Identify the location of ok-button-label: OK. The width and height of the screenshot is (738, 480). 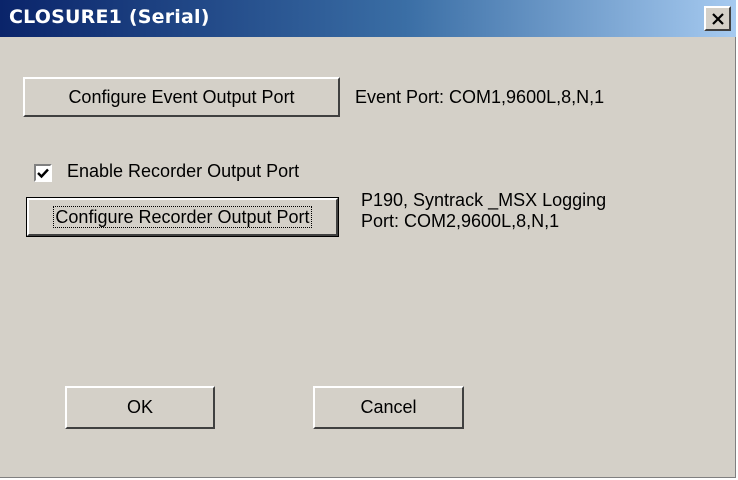
(139, 407).